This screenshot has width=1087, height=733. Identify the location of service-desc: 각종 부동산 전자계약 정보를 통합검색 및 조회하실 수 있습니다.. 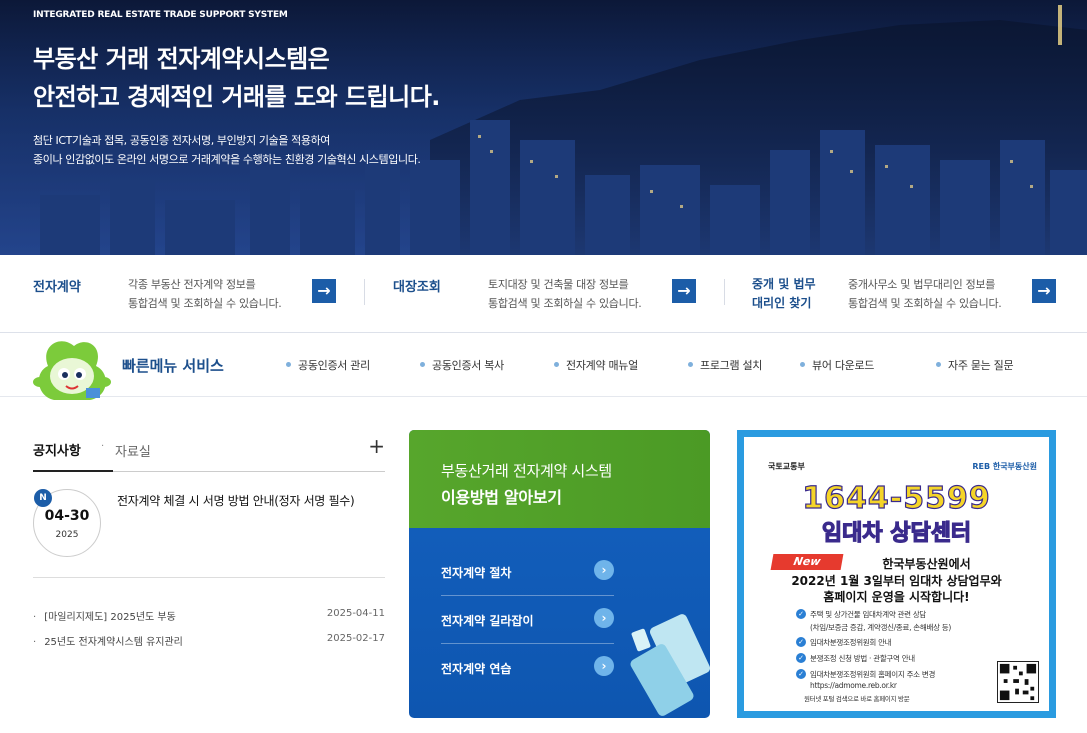
(205, 294).